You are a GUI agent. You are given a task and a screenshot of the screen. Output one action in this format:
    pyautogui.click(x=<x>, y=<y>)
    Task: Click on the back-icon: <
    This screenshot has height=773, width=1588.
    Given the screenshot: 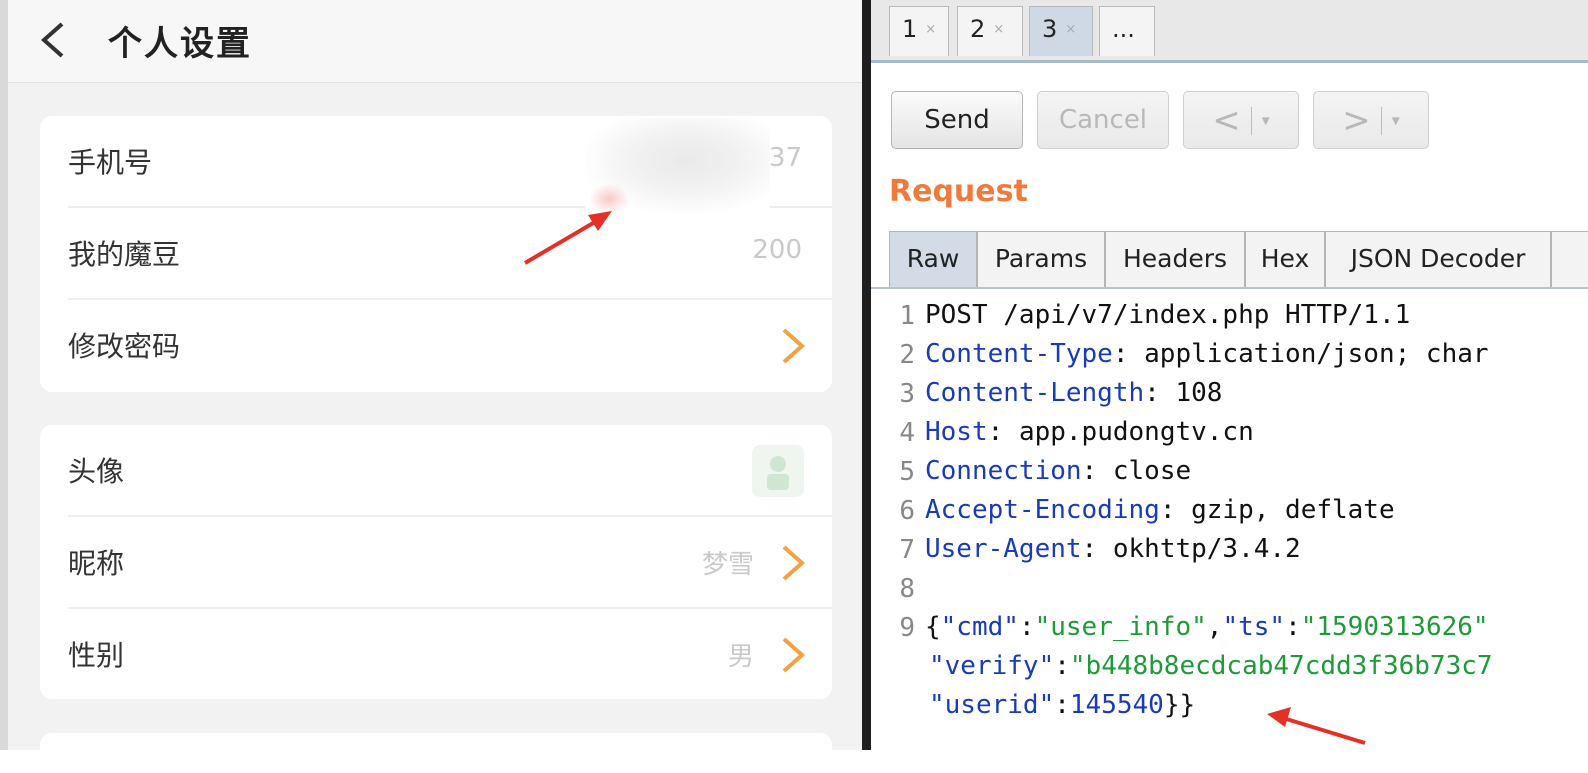 What is the action you would take?
    pyautogui.click(x=1226, y=120)
    